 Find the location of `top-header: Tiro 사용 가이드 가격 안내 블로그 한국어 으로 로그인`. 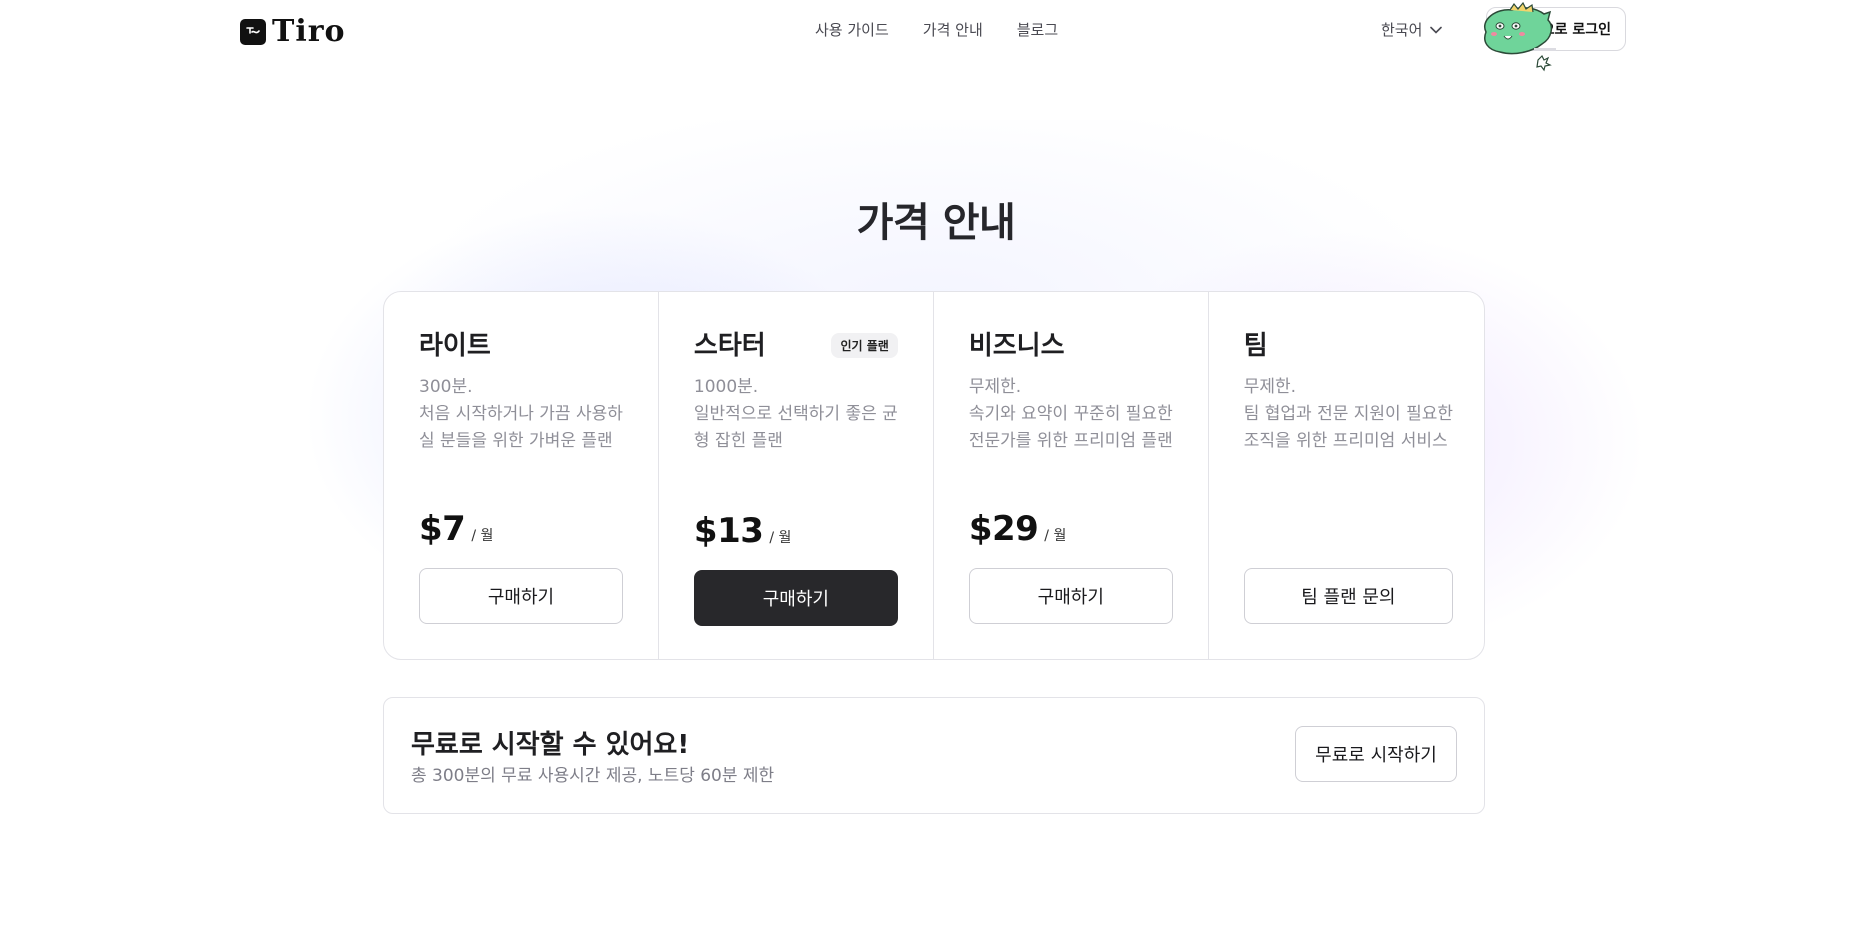

top-header: Tiro 사용 가이드 가격 안내 블로그 한국어 으로 로그인 is located at coordinates (936, 36).